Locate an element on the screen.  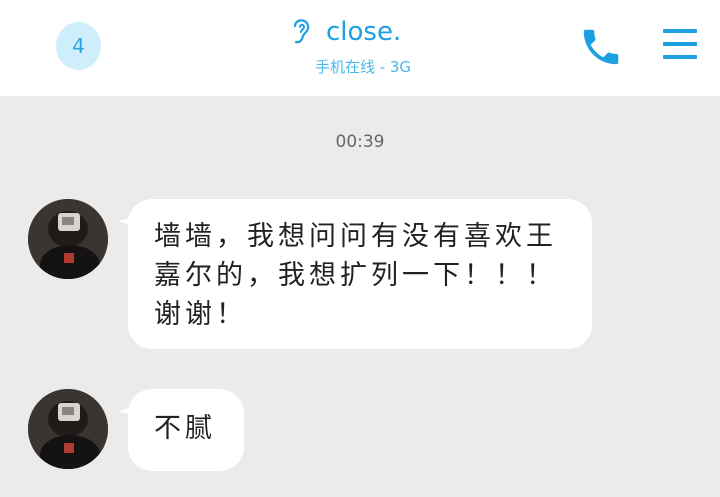
menu-icon is located at coordinates (680, 31).